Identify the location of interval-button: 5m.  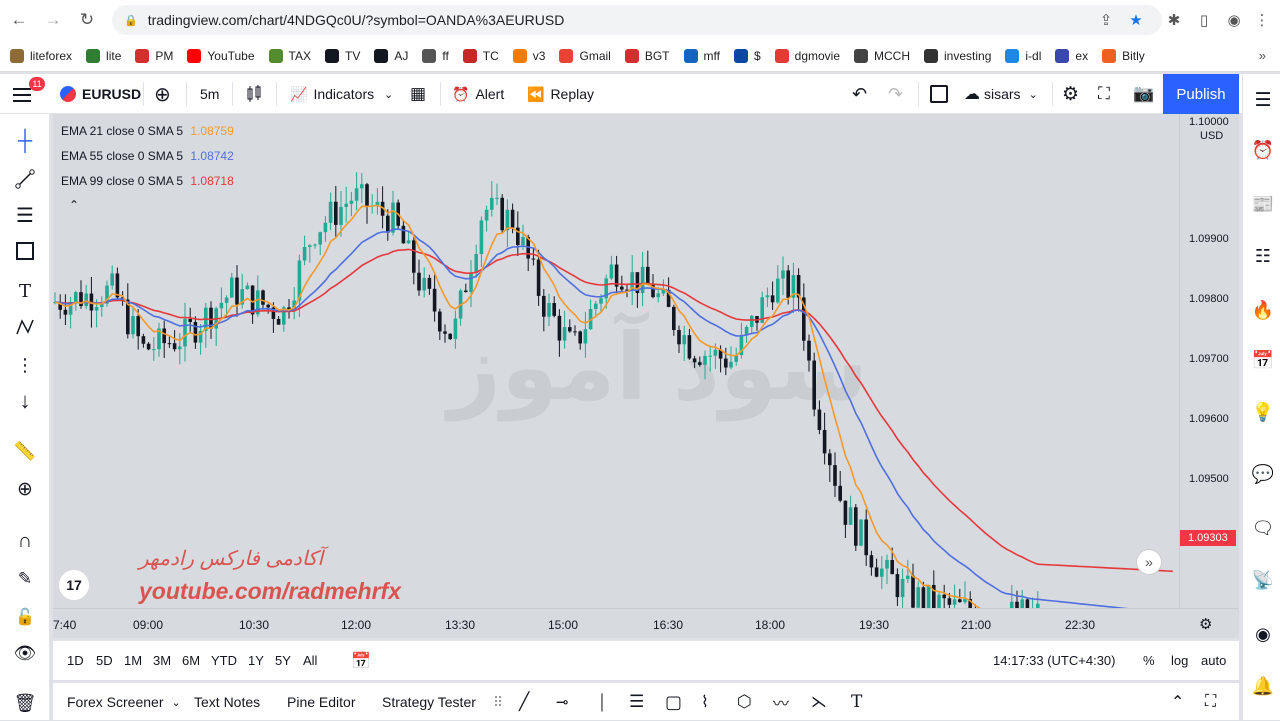
(209, 94).